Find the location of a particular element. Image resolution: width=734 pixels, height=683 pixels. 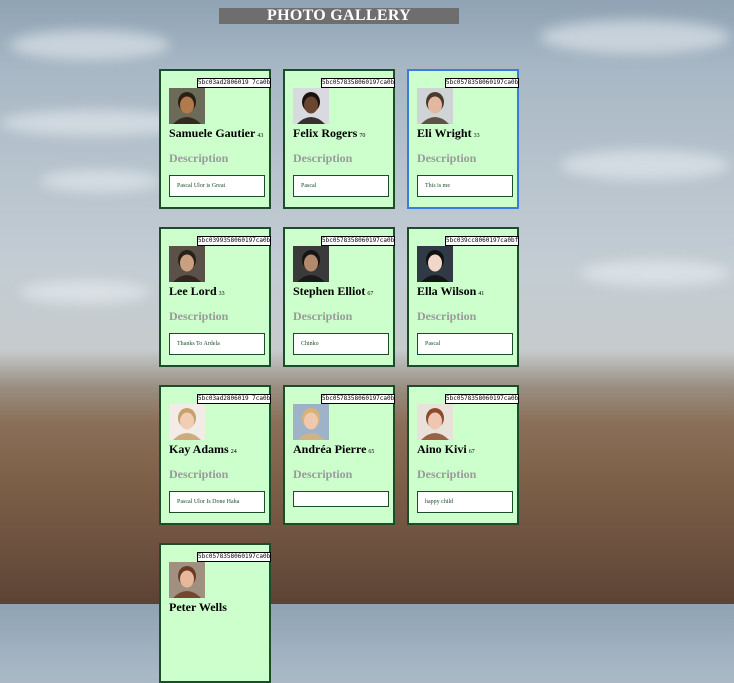

person-name-text: Lee Lord is located at coordinates (193, 291).